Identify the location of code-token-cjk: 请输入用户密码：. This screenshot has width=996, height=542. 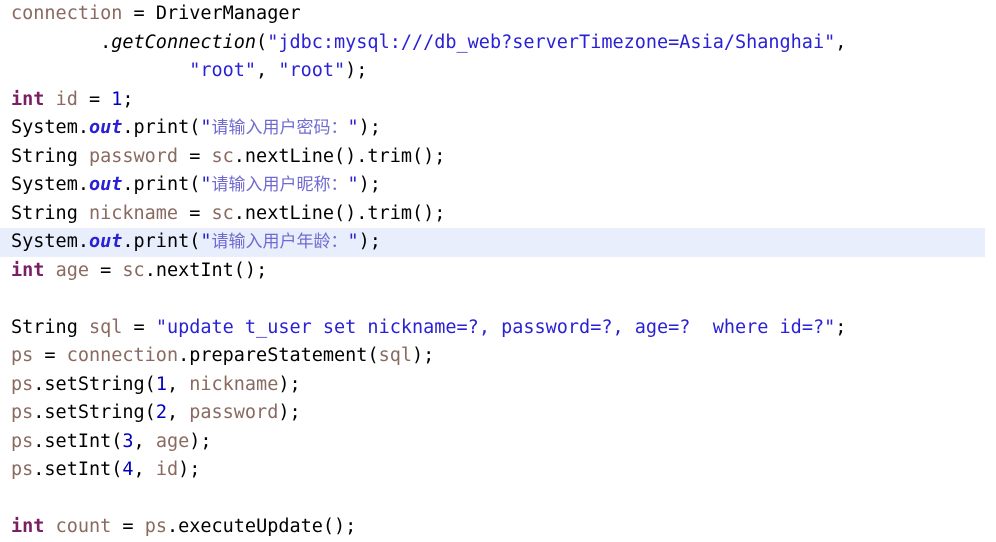
(279, 128).